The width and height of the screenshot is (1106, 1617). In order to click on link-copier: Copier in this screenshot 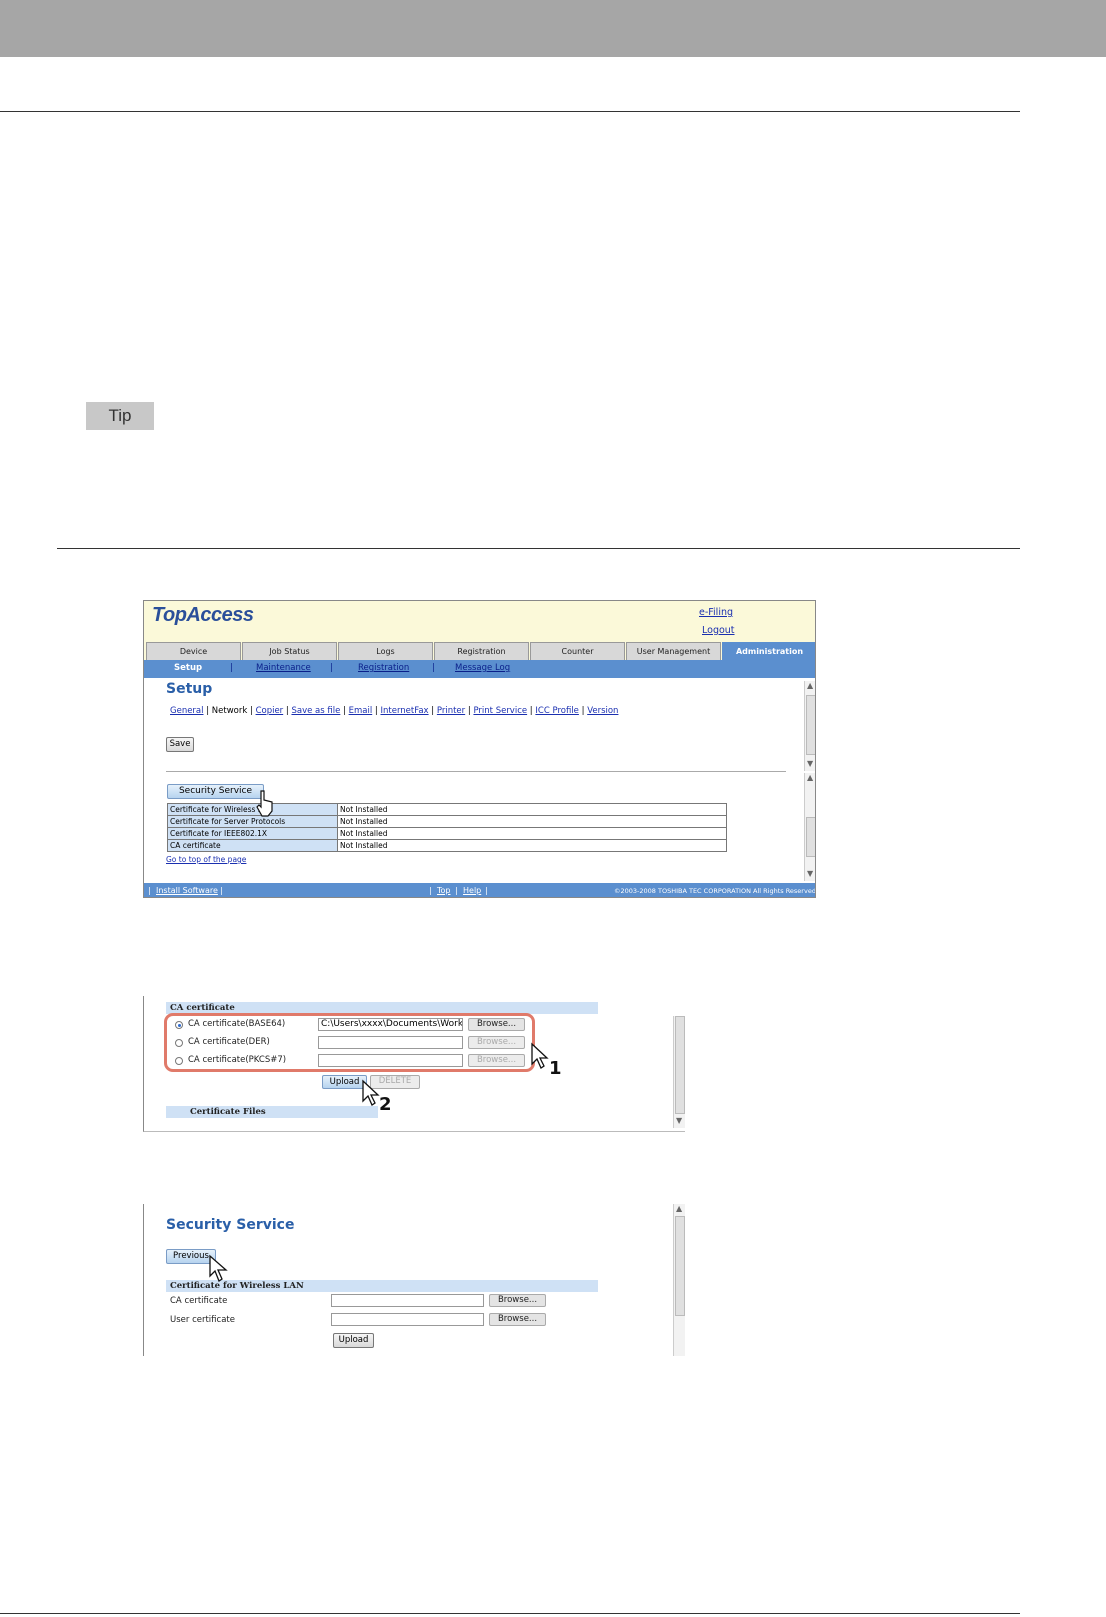, I will do `click(270, 711)`.